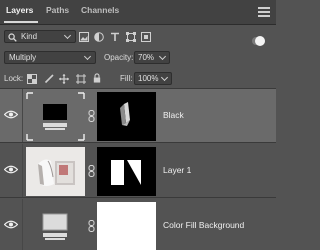 This screenshot has height=250, width=320. What do you see at coordinates (40, 36) in the screenshot?
I see `filter-kind-dropdown: Kind` at bounding box center [40, 36].